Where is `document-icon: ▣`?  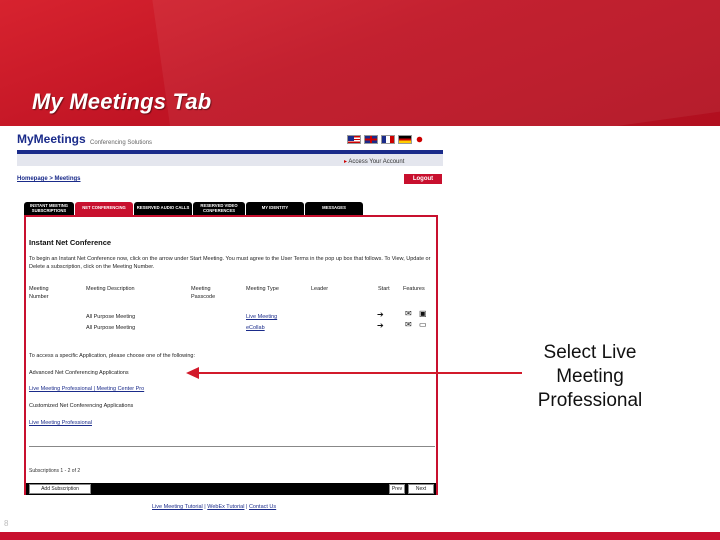
document-icon: ▣ is located at coordinates (423, 313).